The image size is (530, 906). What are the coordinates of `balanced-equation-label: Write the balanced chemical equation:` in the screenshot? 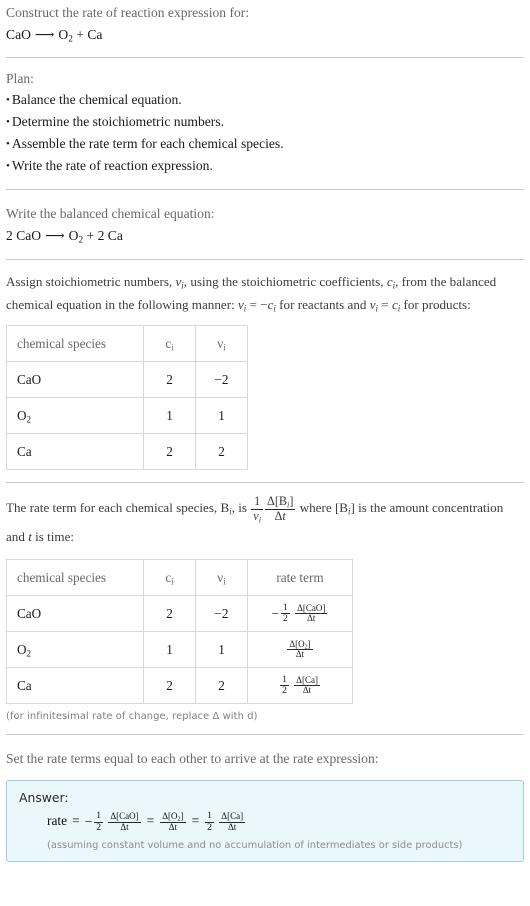 It's located at (110, 214).